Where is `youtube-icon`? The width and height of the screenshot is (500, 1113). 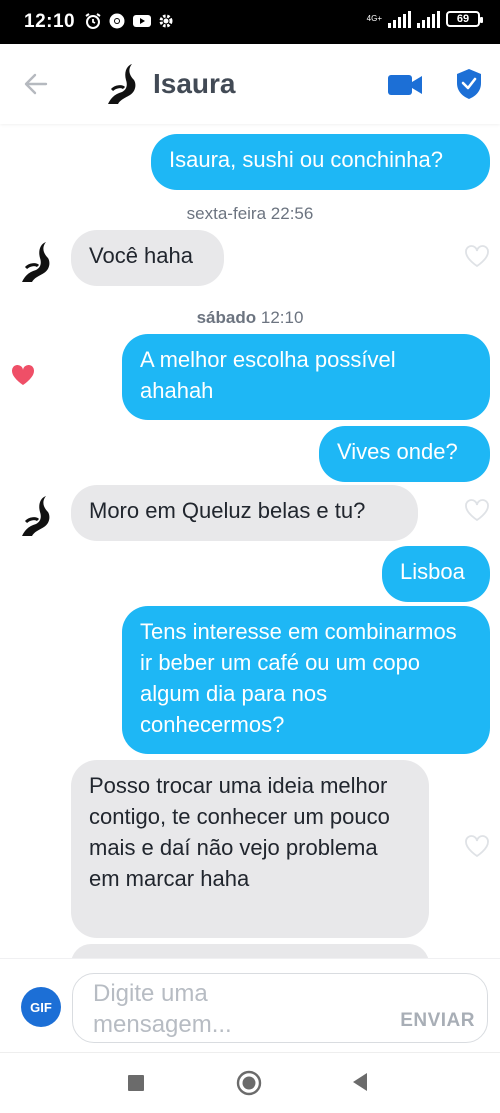
youtube-icon is located at coordinates (142, 21).